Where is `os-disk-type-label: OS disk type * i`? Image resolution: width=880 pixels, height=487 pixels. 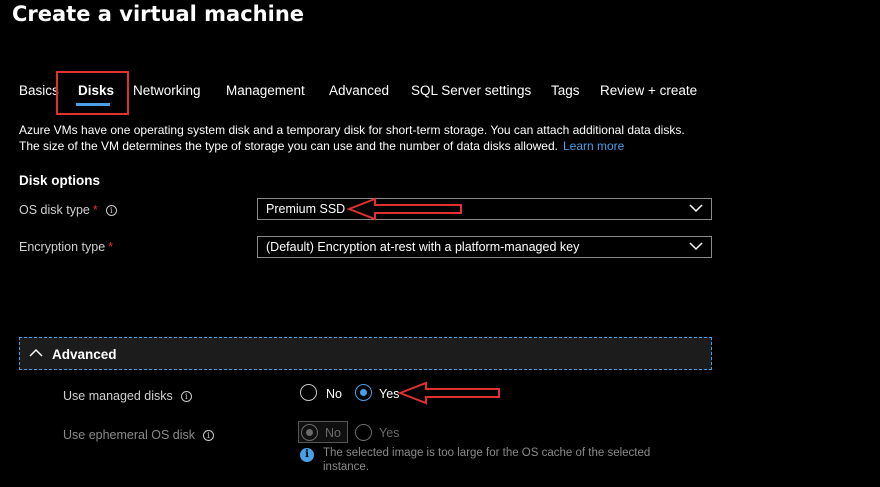 os-disk-type-label: OS disk type * i is located at coordinates (68, 210).